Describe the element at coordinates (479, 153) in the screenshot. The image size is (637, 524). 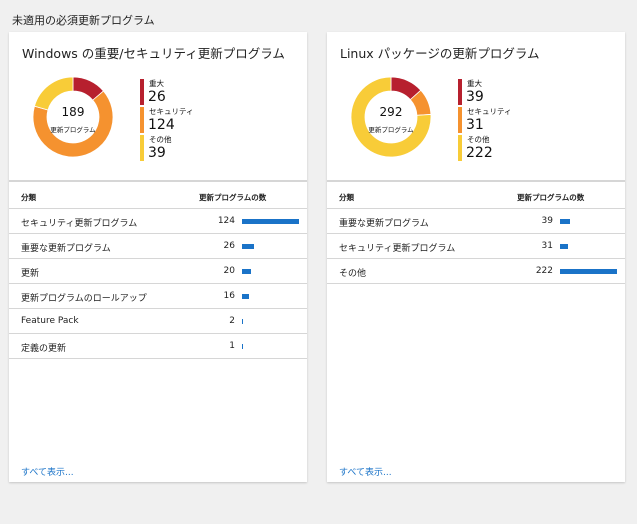
I see `legend-value: 222` at that location.